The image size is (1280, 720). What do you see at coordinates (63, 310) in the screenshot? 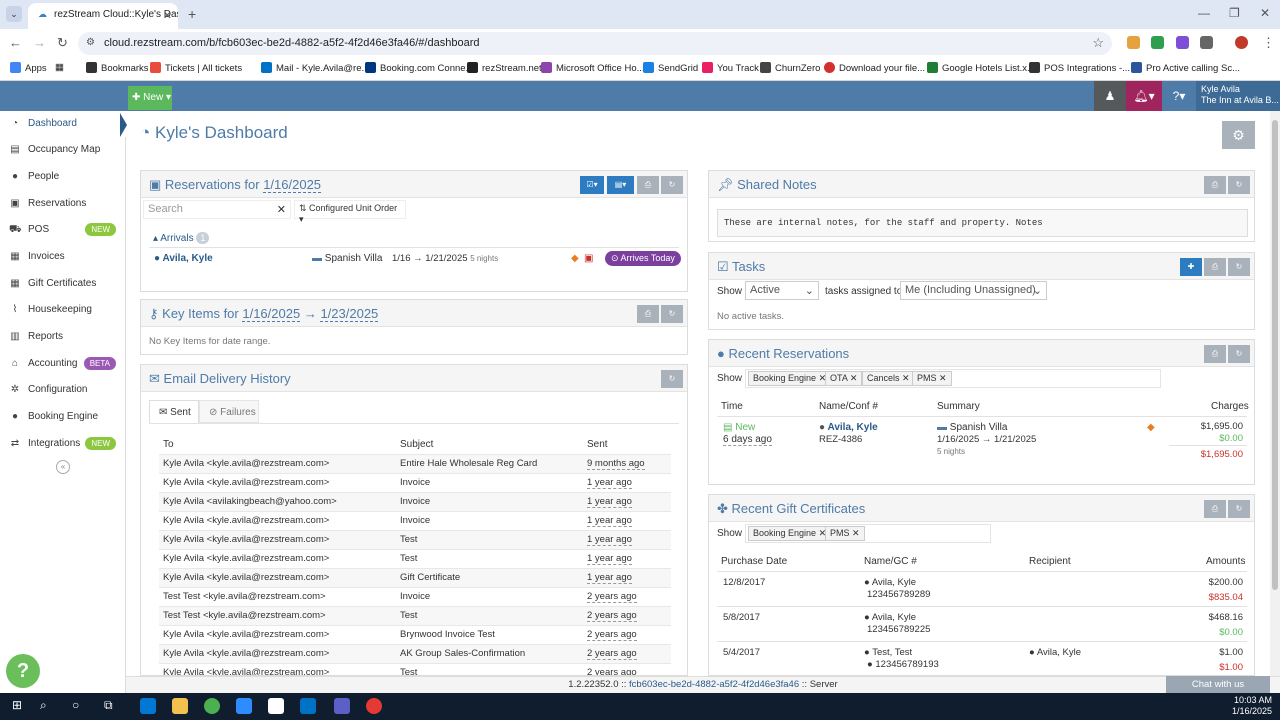
I see `sidebar-item-housekeeping: ⌇ Housekeeping` at bounding box center [63, 310].